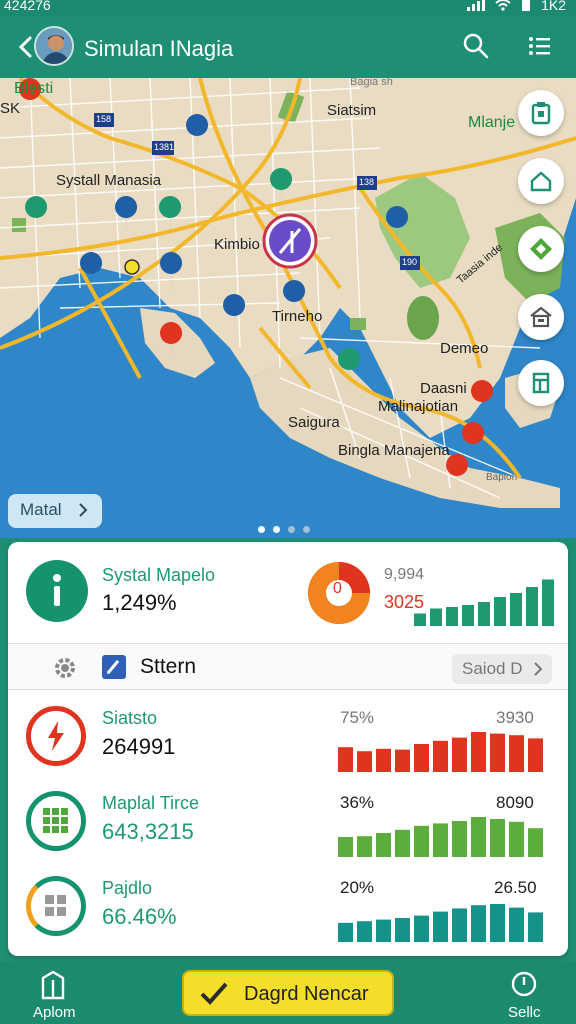  I want to click on nav-label: Aplom, so click(54, 1012).